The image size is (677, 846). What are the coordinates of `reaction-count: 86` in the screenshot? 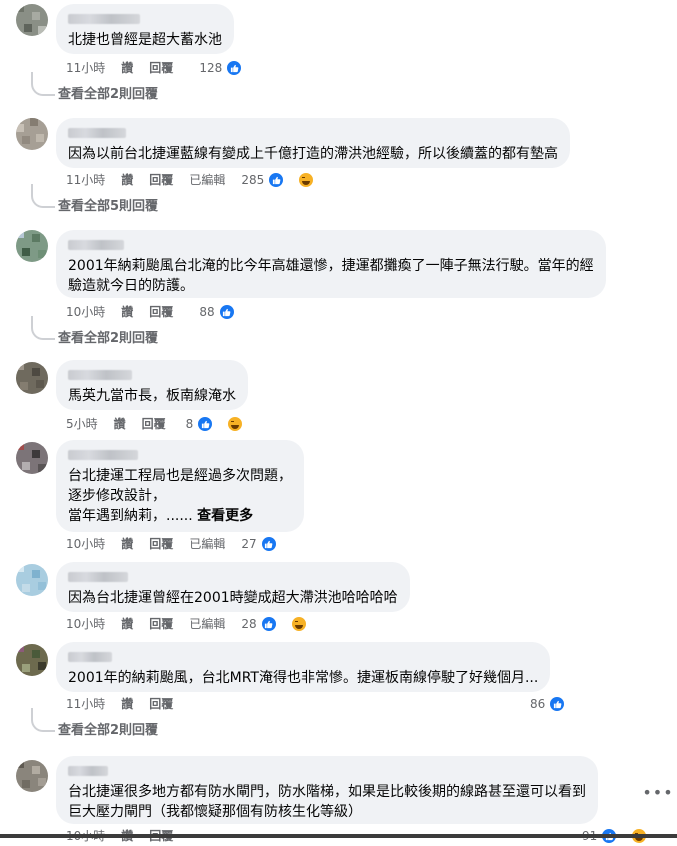 It's located at (538, 704).